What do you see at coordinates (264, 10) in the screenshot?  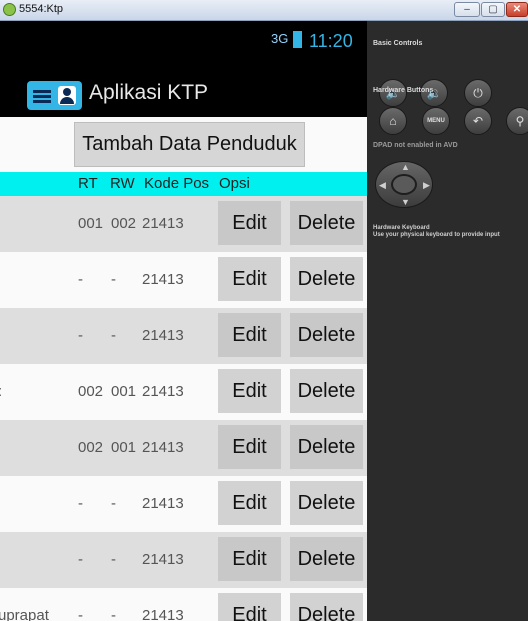 I see `window-titlebar: 5554:Ktp – ▢ ✕` at bounding box center [264, 10].